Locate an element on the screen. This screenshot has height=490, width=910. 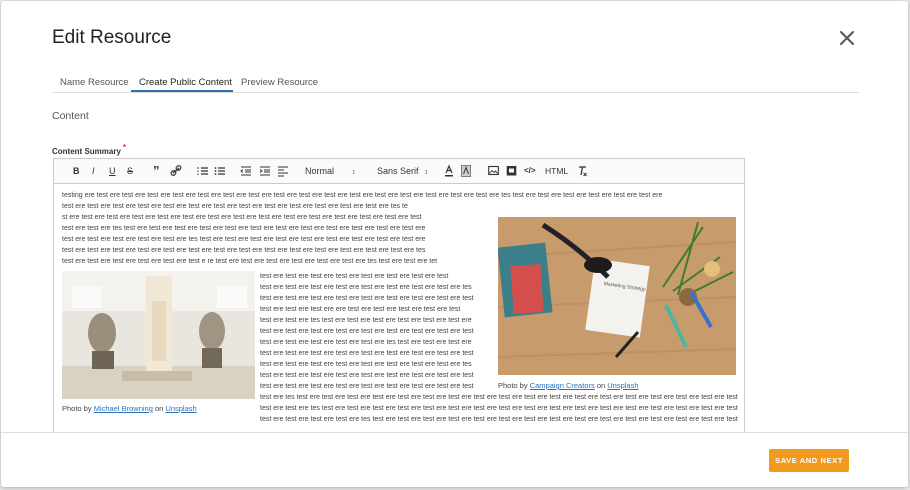
background-color-icon is located at coordinates (466, 171).